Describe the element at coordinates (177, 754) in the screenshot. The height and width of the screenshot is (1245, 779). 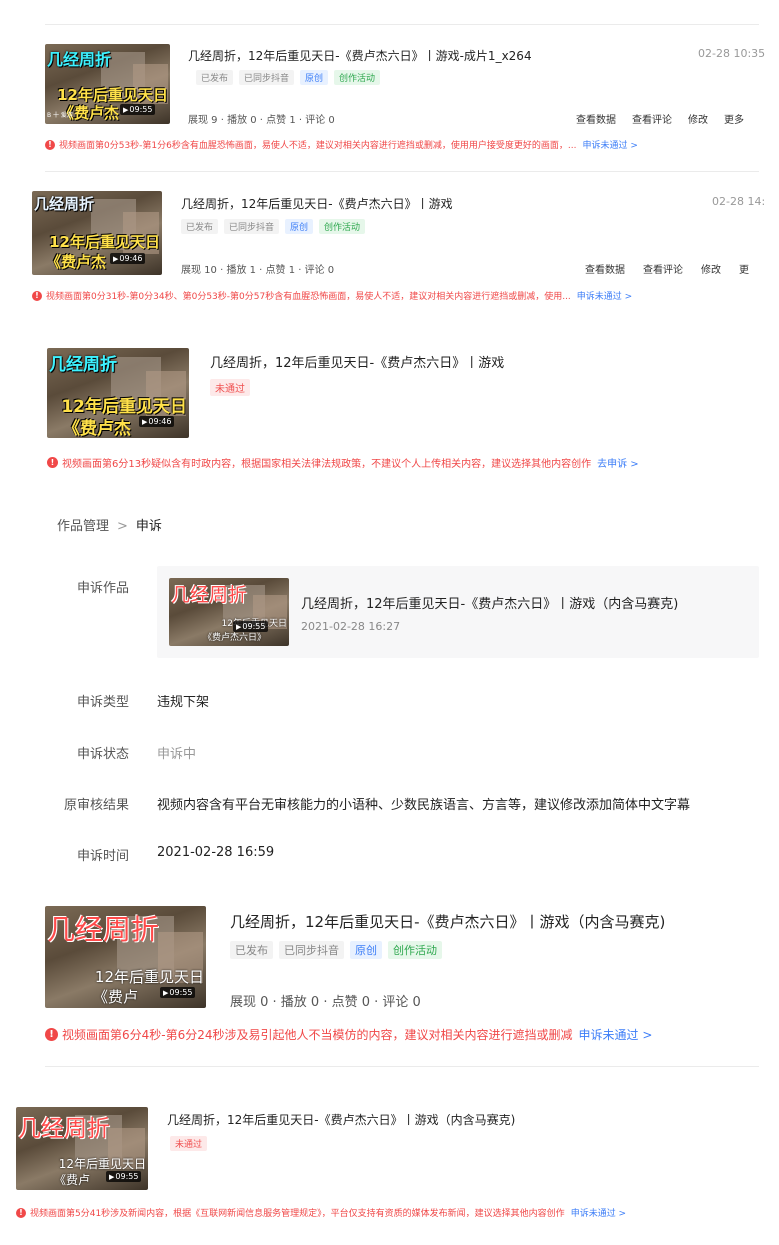
I see `appeal-status-value: 申诉中` at that location.